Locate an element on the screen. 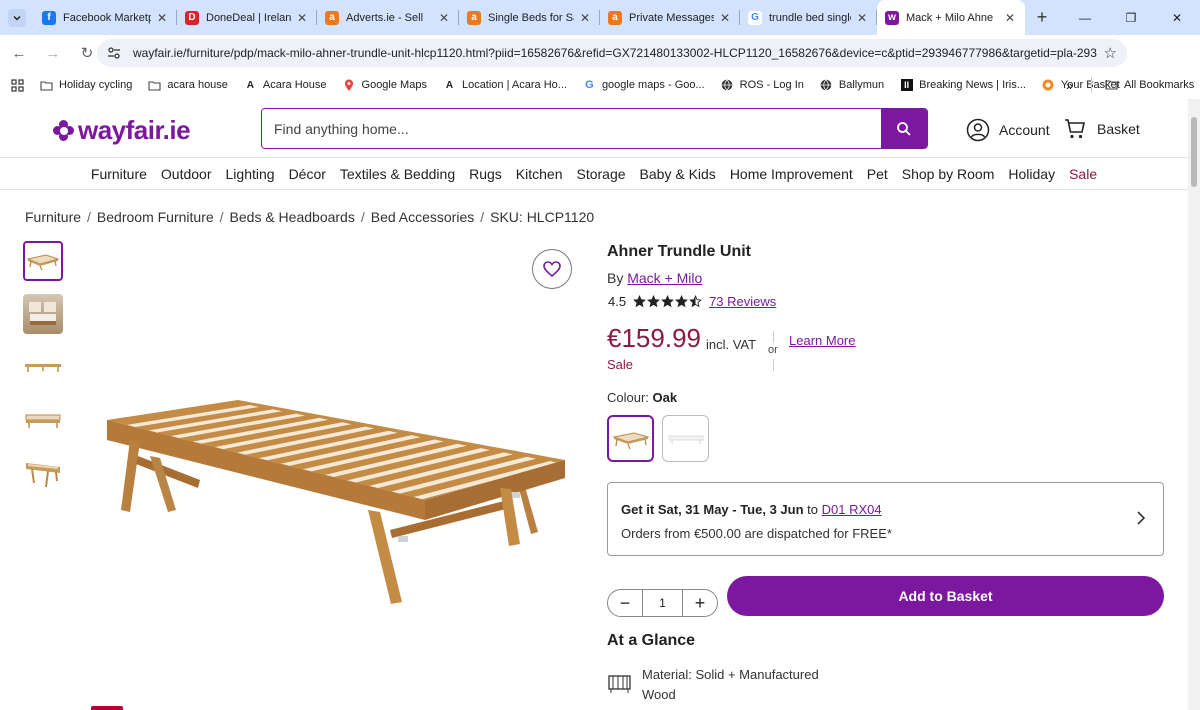  new-tab-button: + is located at coordinates (1042, 17).